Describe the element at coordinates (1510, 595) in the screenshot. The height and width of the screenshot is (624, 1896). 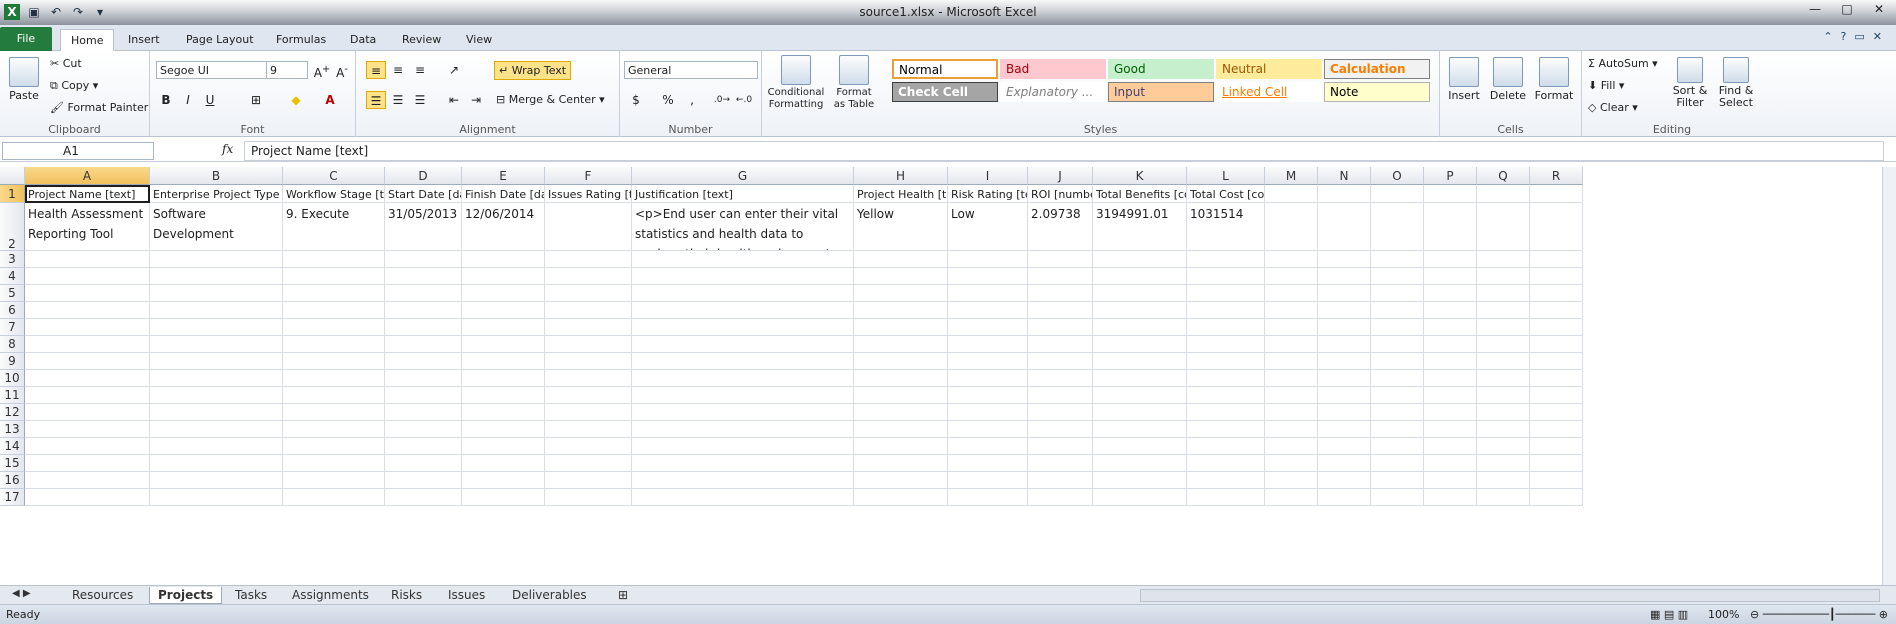
I see `horizontal-scrollbar` at that location.